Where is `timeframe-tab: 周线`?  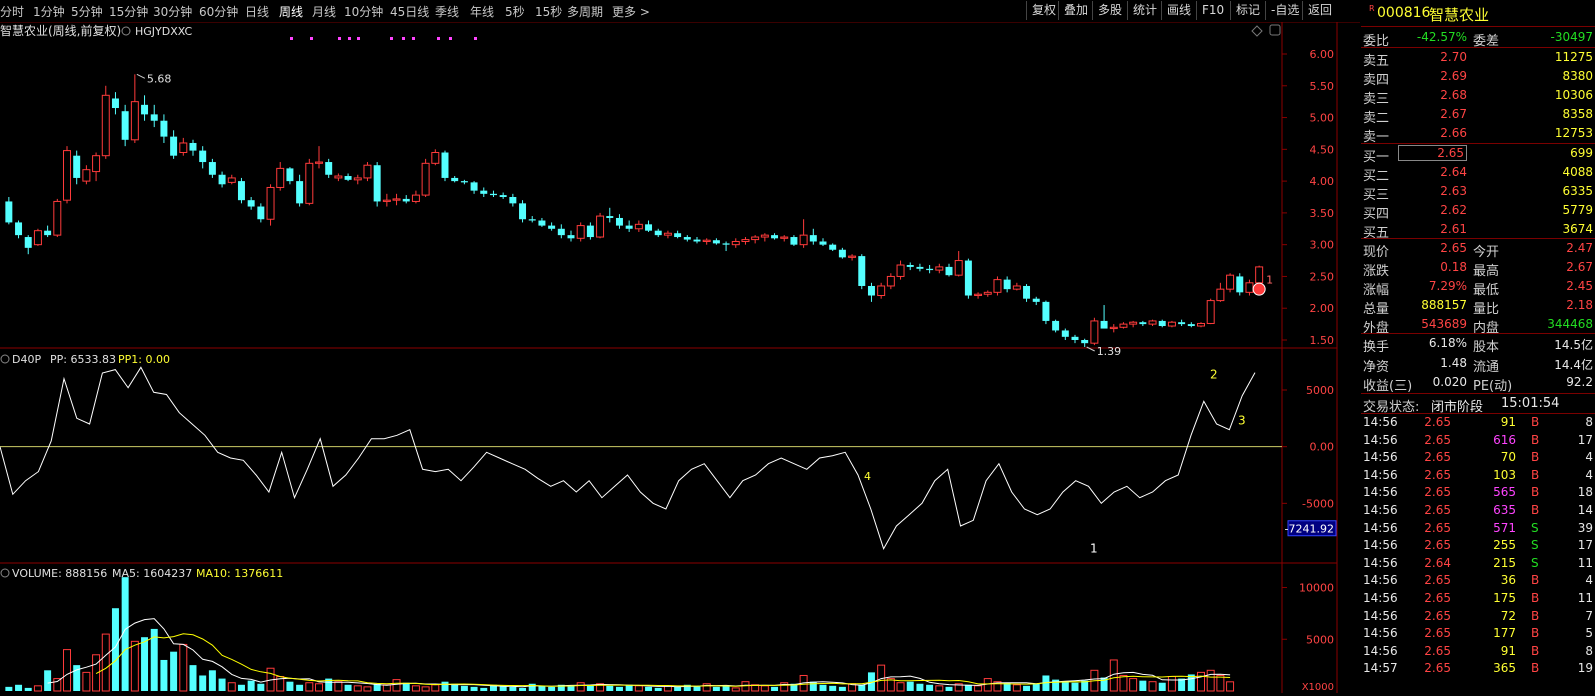
timeframe-tab: 周线 is located at coordinates (291, 11).